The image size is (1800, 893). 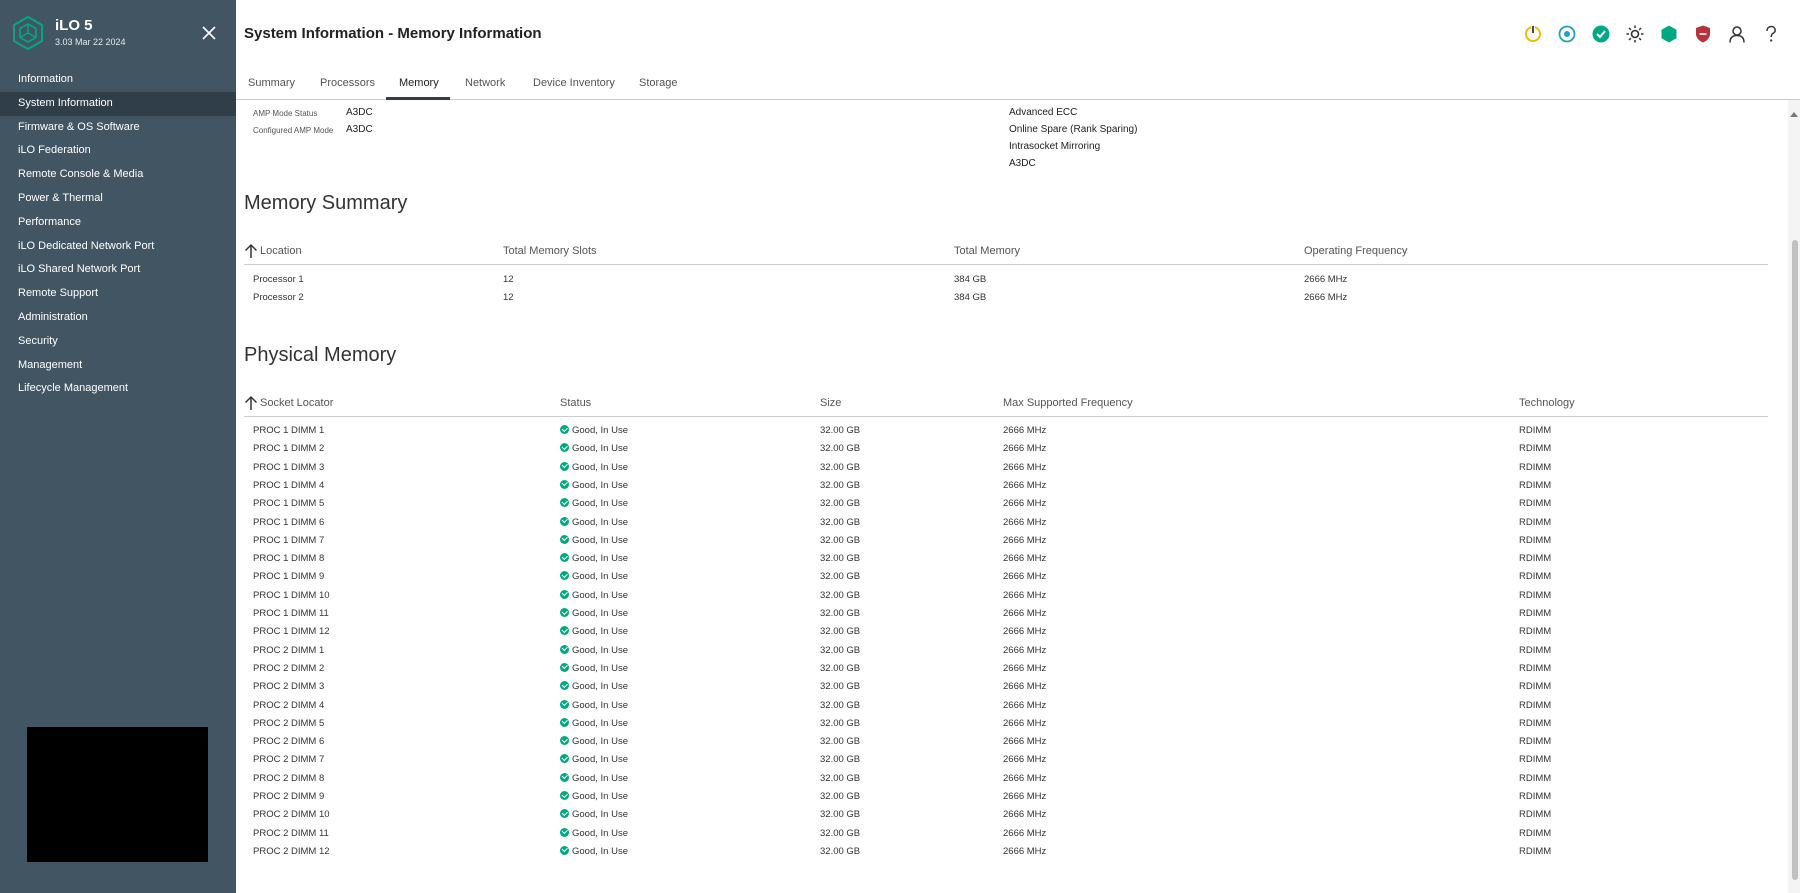 I want to click on table-cell: PROC 1 DIMM 6, so click(x=289, y=522).